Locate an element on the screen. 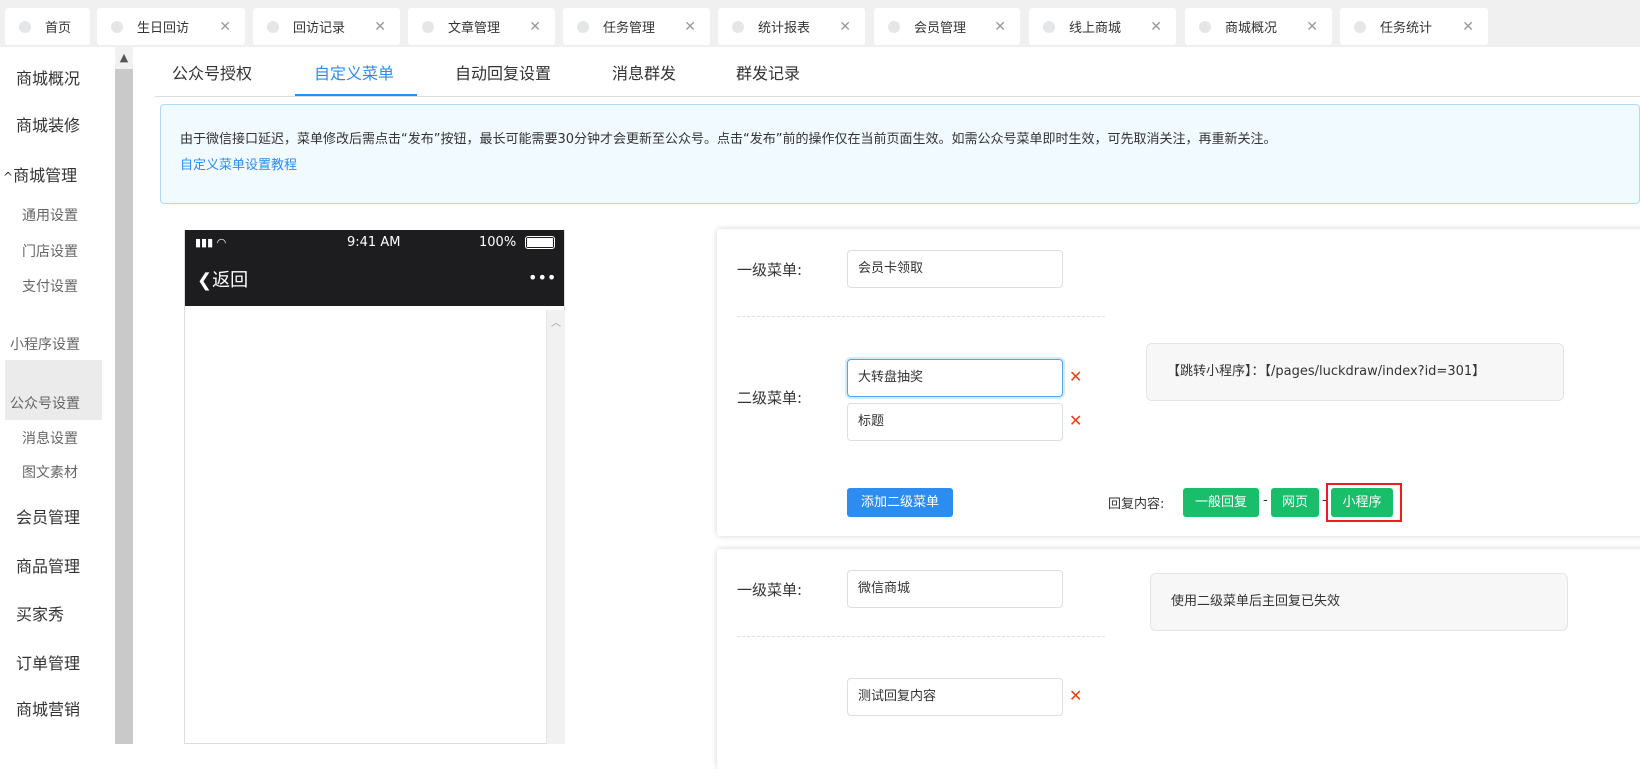 This screenshot has width=1640, height=769. tab-item: 统计报表 ✕ is located at coordinates (791, 26).